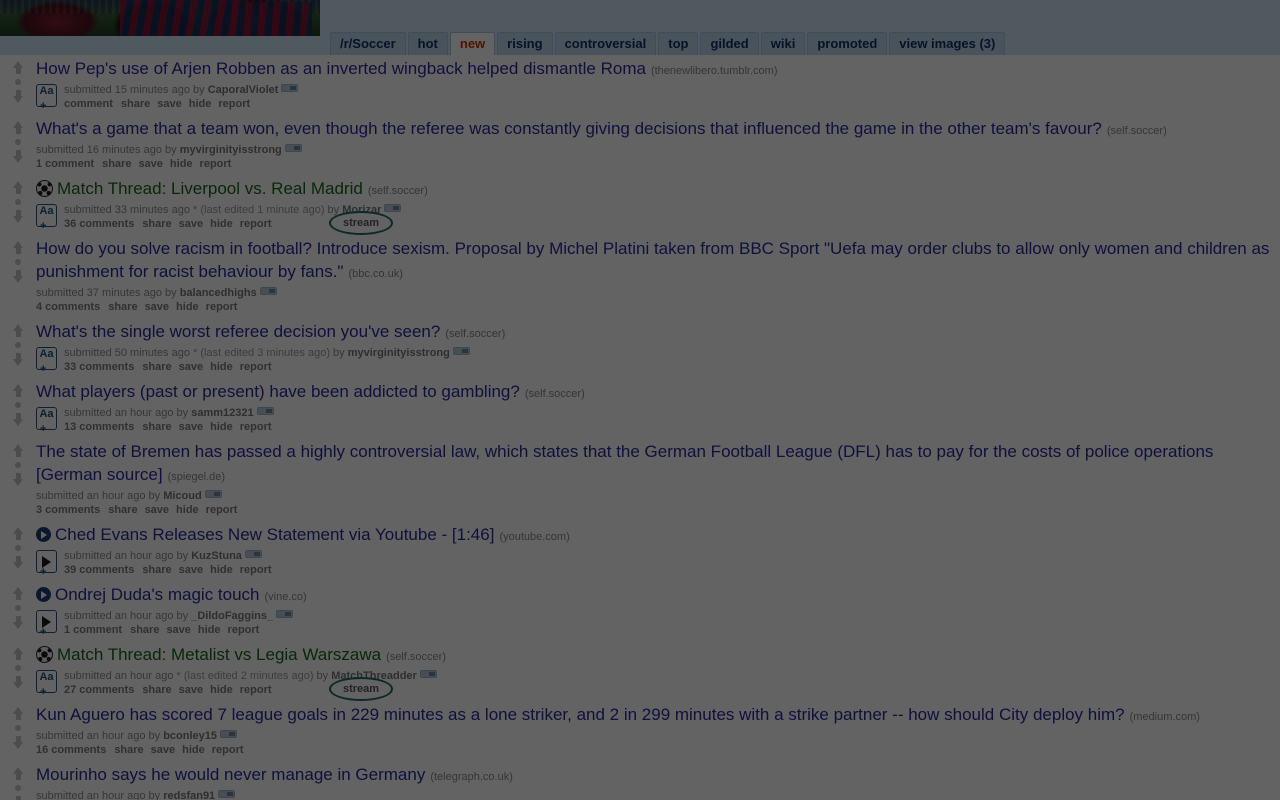  What do you see at coordinates (375, 274) in the screenshot?
I see `post-domain: (bbc.co.uk)` at bounding box center [375, 274].